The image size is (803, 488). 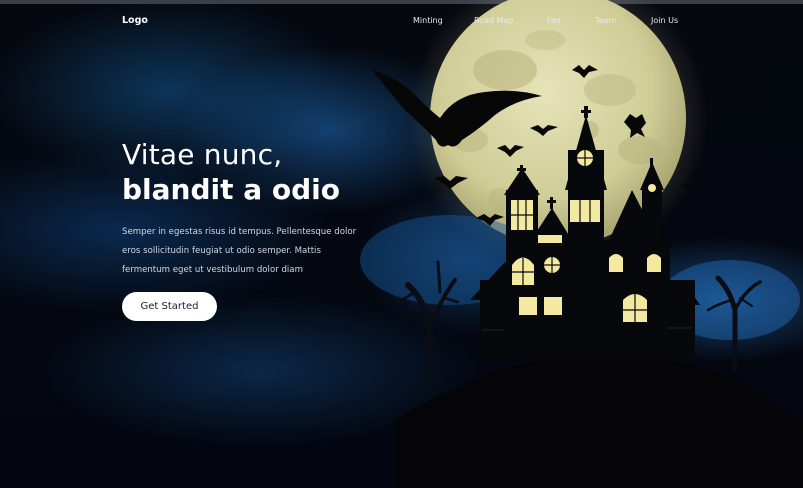 What do you see at coordinates (202, 154) in the screenshot?
I see `hero-title-line1: Vitae nunc,` at bounding box center [202, 154].